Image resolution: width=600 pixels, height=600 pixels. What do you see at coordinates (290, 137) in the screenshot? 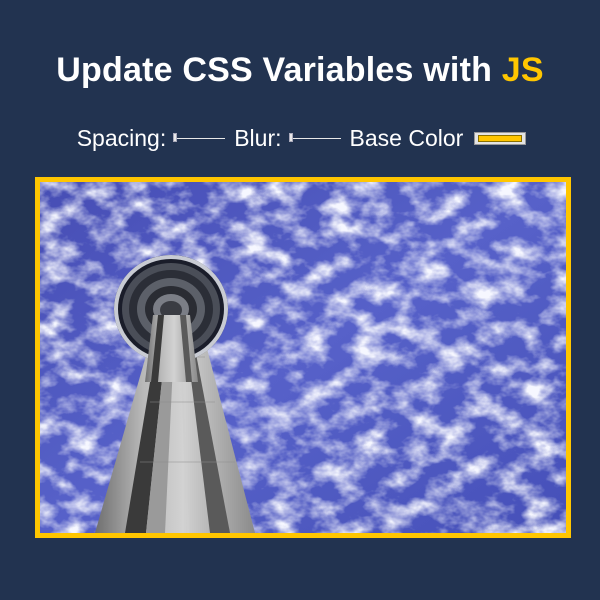
I see `blur-slider-thumb` at bounding box center [290, 137].